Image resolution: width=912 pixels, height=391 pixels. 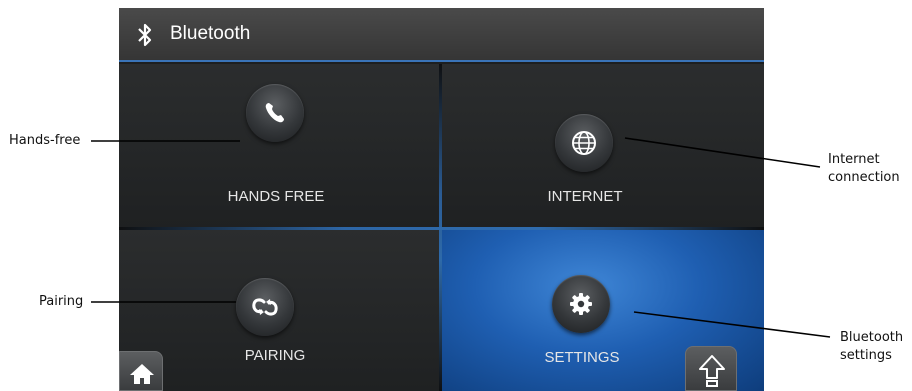 What do you see at coordinates (854, 159) in the screenshot?
I see `annotation-internet-line1: Internet` at bounding box center [854, 159].